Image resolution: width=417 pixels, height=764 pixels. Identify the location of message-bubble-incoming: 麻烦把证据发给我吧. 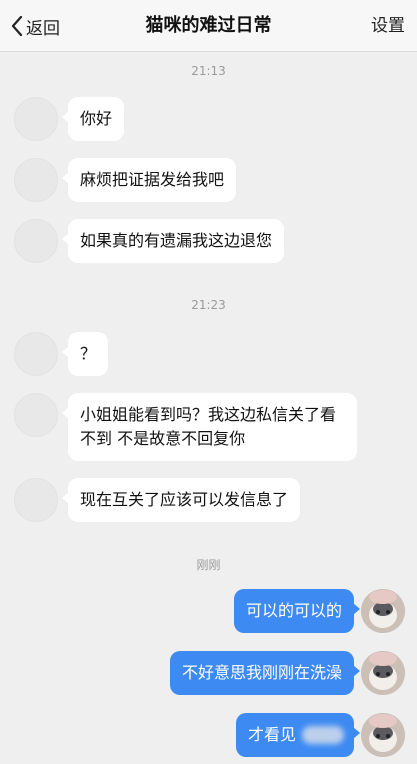
(149, 180).